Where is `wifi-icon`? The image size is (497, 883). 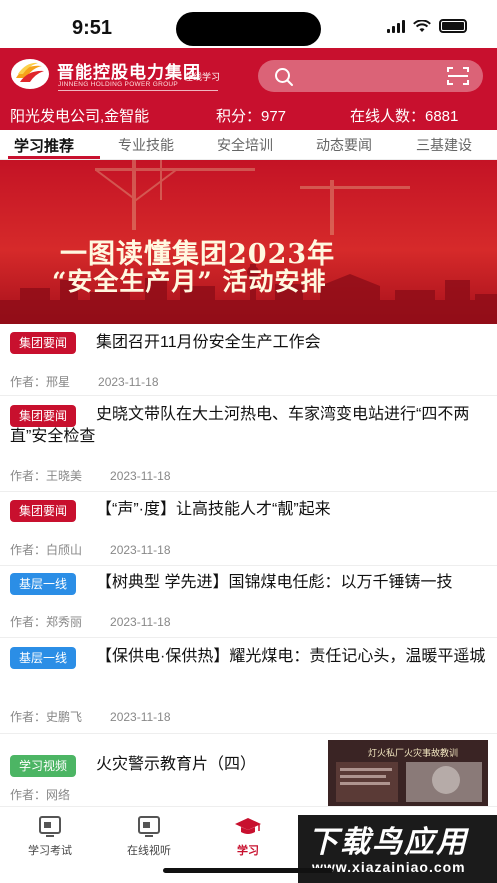
wifi-icon is located at coordinates (422, 25).